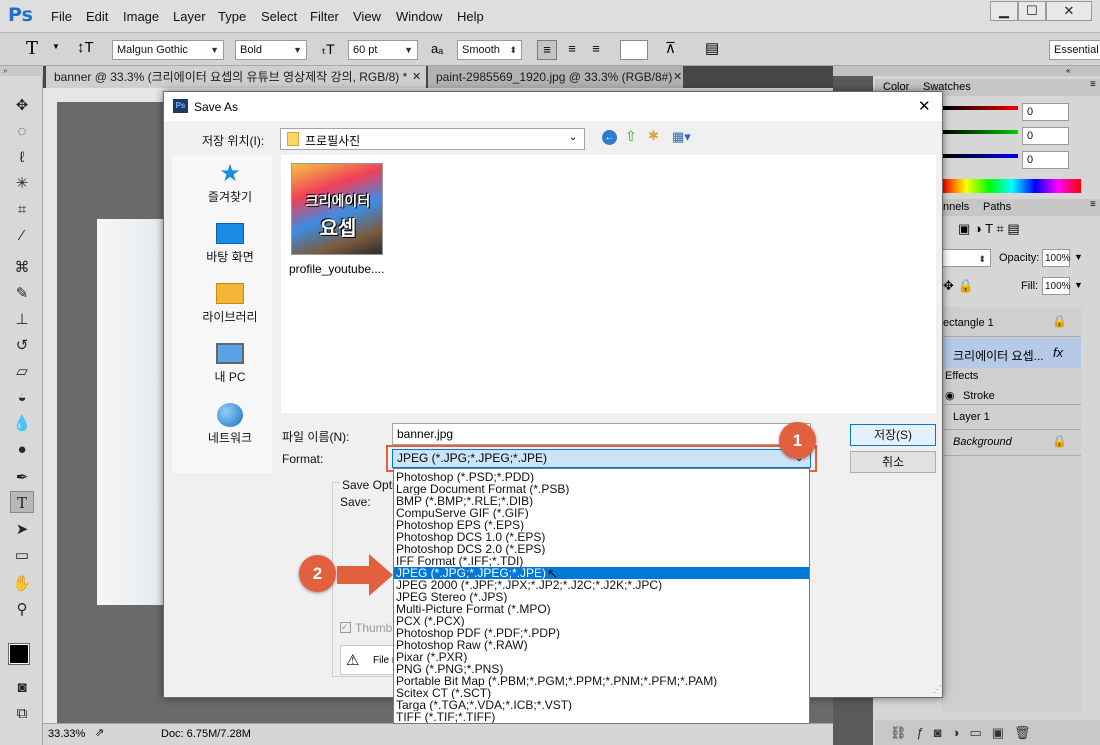 The width and height of the screenshot is (1100, 745). What do you see at coordinates (432, 139) in the screenshot?
I see `location-select: 프로필사진 ⌄` at bounding box center [432, 139].